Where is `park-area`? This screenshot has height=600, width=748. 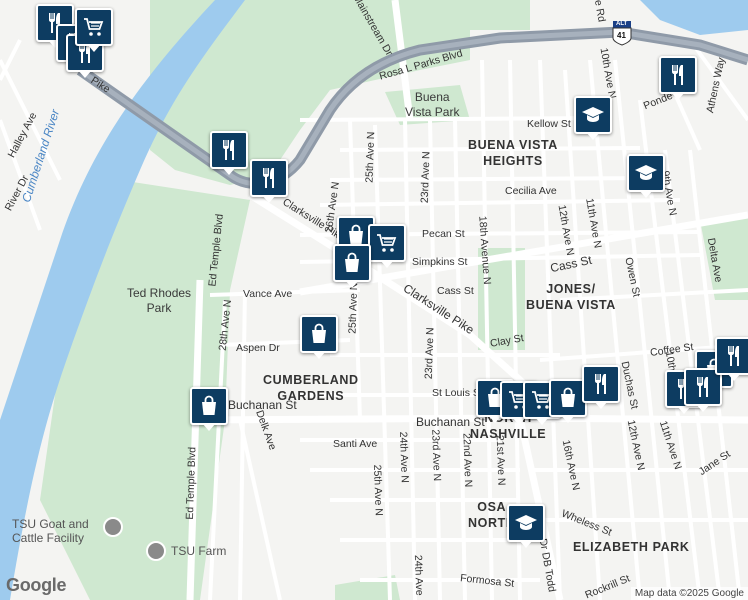 park-area is located at coordinates (500, 15).